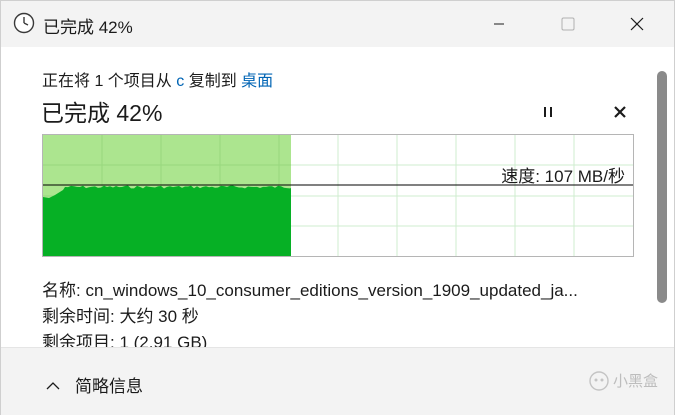 This screenshot has width=675, height=415. Describe the element at coordinates (120, 316) in the screenshot. I see `time-remaining: 剩余时间: 大约 30 秒` at that location.